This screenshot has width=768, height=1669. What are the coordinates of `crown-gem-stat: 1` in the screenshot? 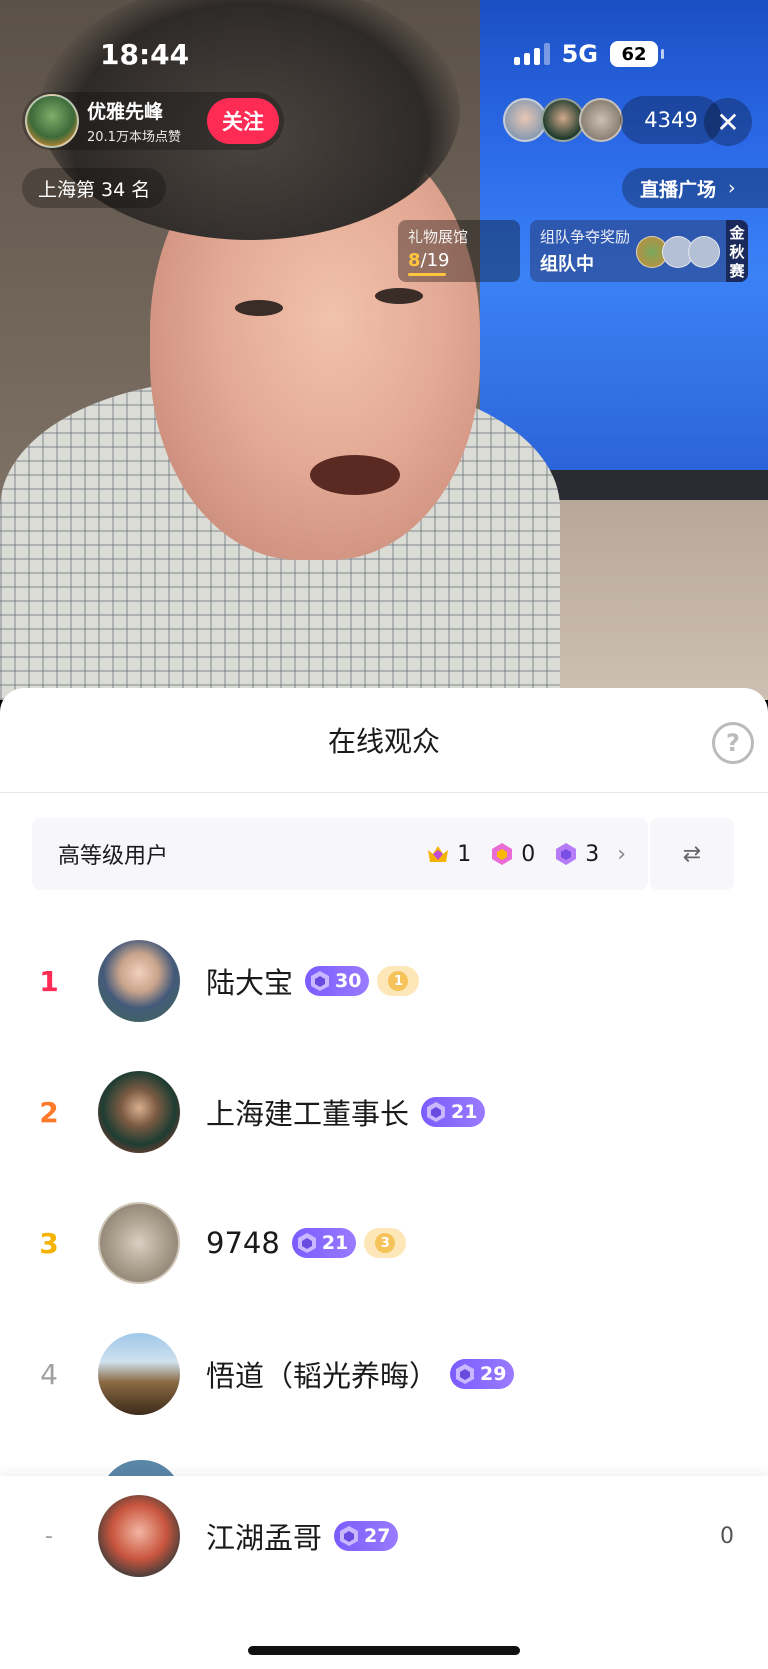 It's located at (448, 854).